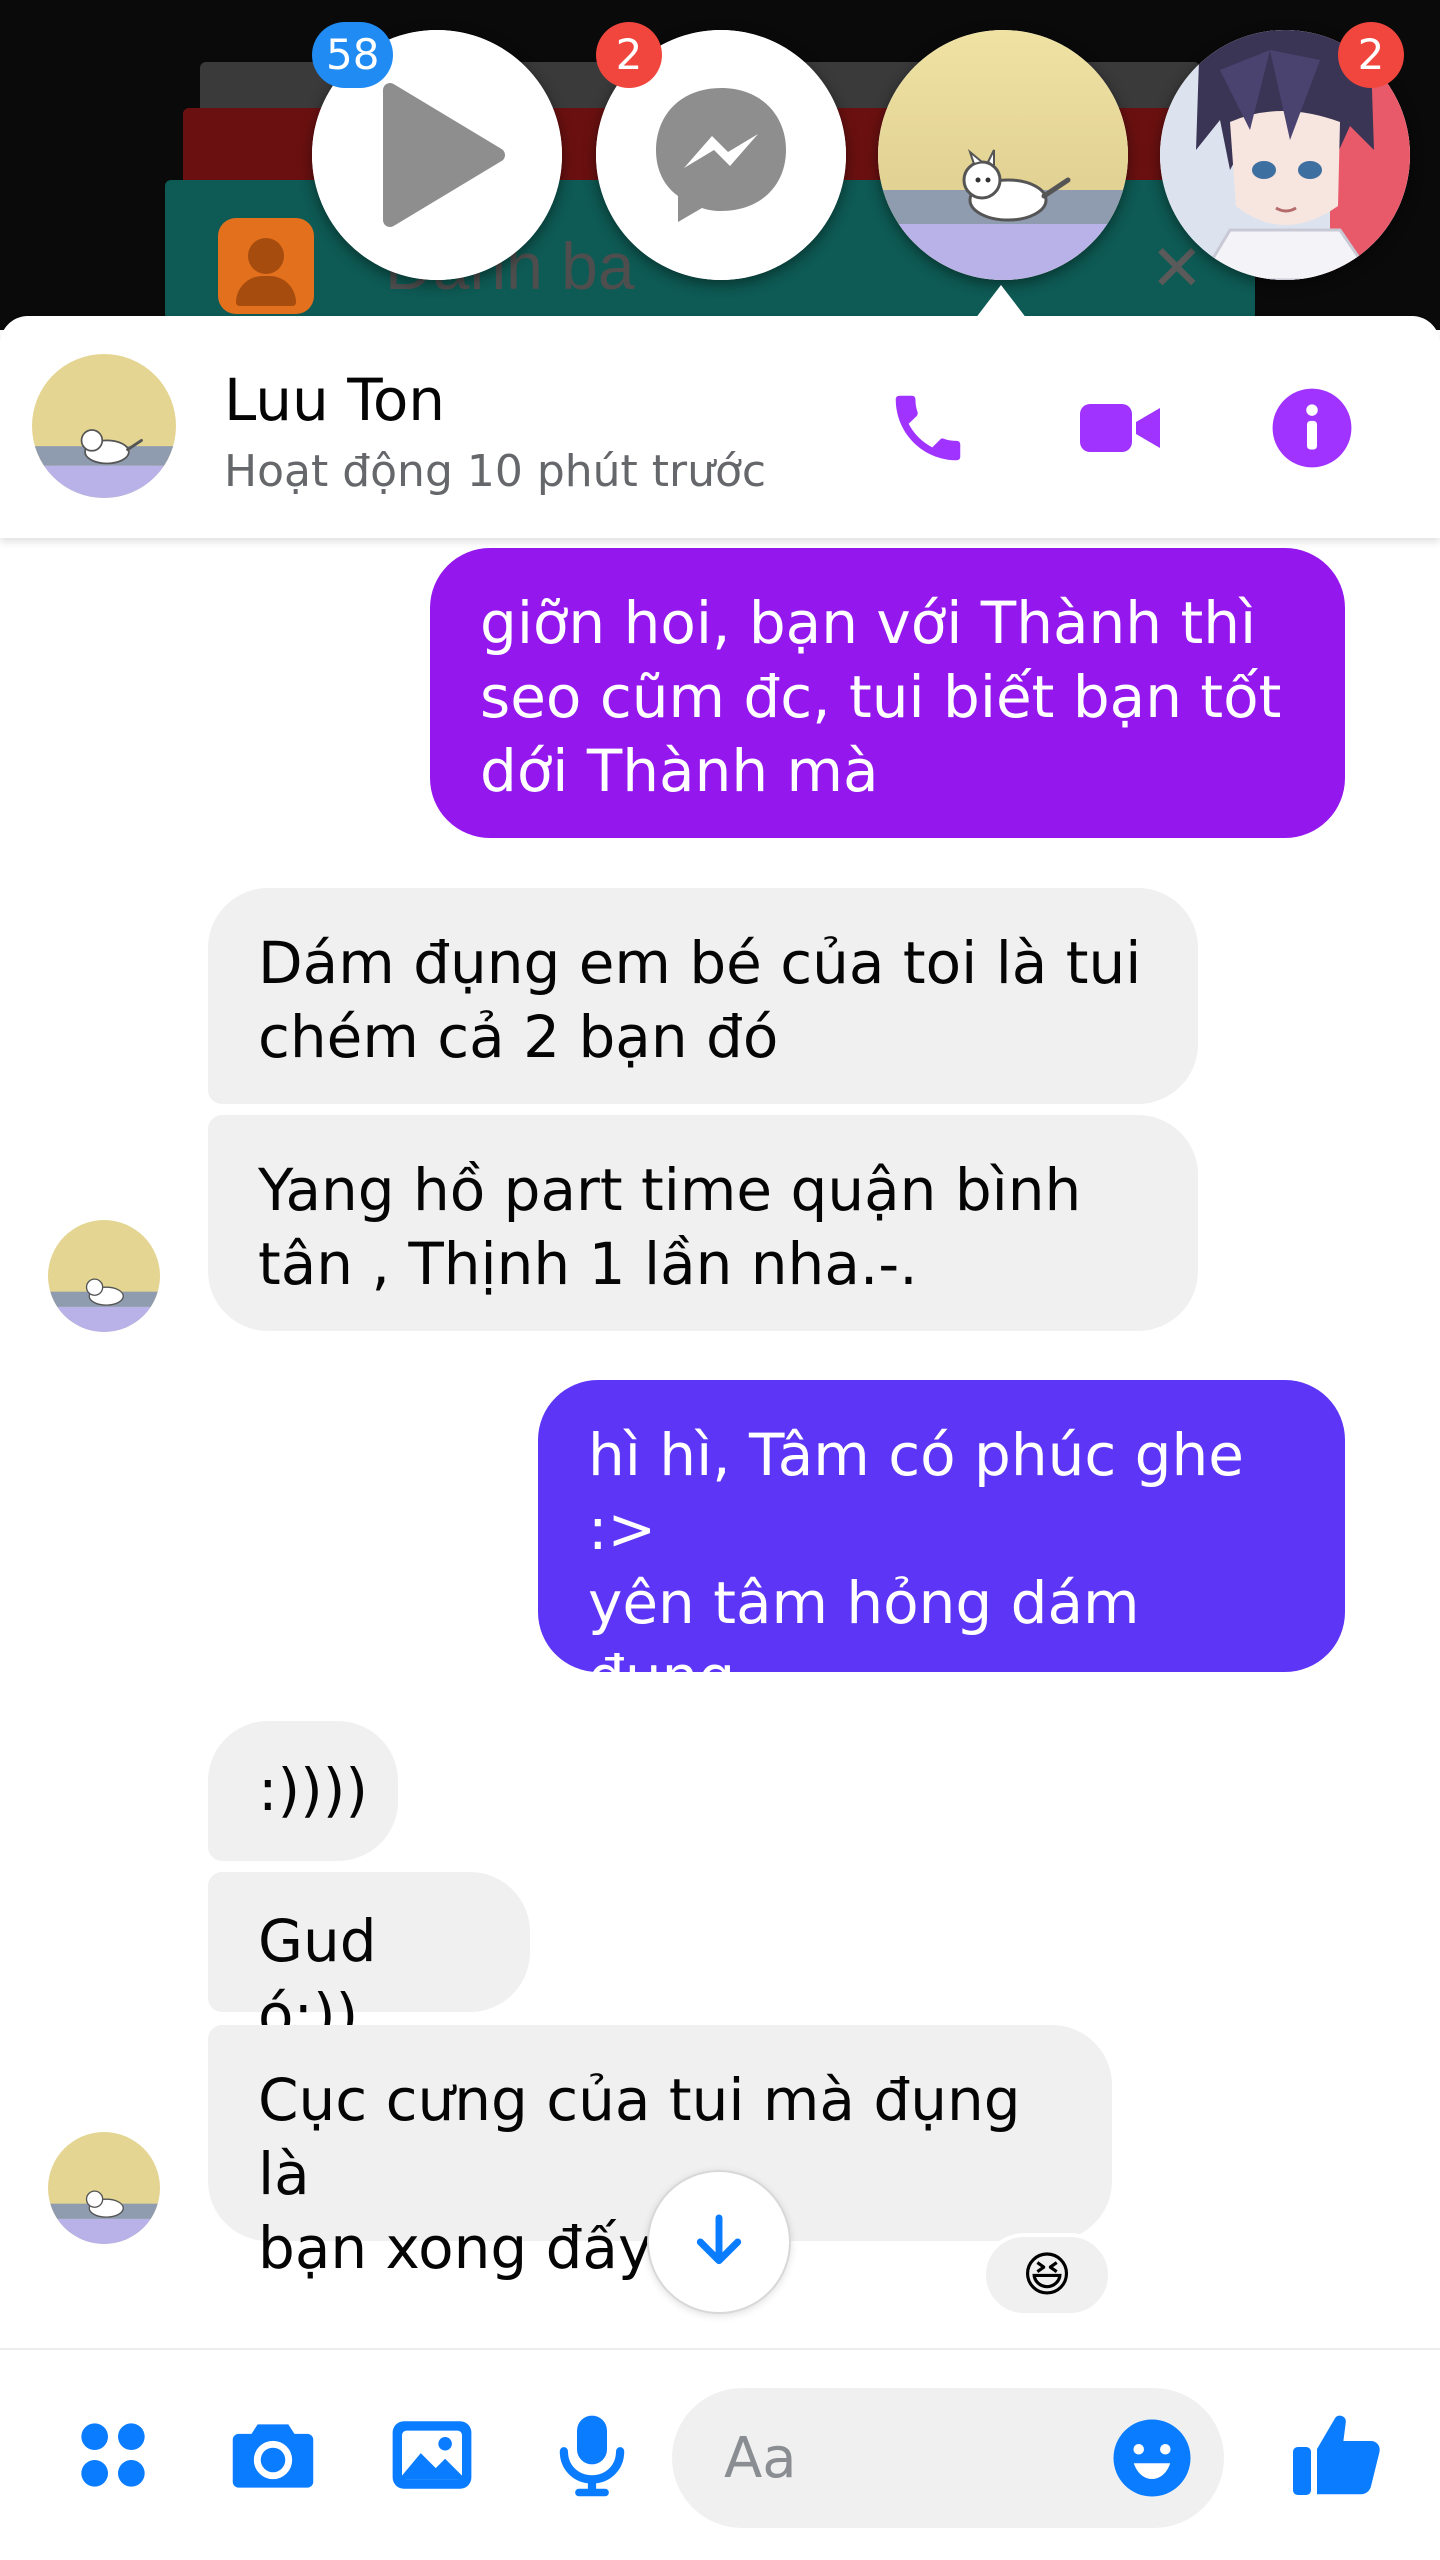  I want to click on gallery-icon, so click(432, 2455).